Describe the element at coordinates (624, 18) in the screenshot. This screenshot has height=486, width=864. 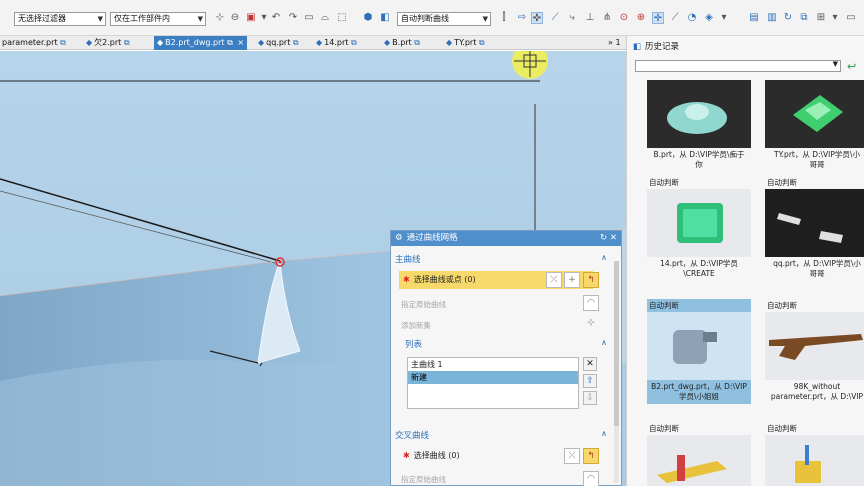
I see `circle-center-icon: ⊙` at that location.